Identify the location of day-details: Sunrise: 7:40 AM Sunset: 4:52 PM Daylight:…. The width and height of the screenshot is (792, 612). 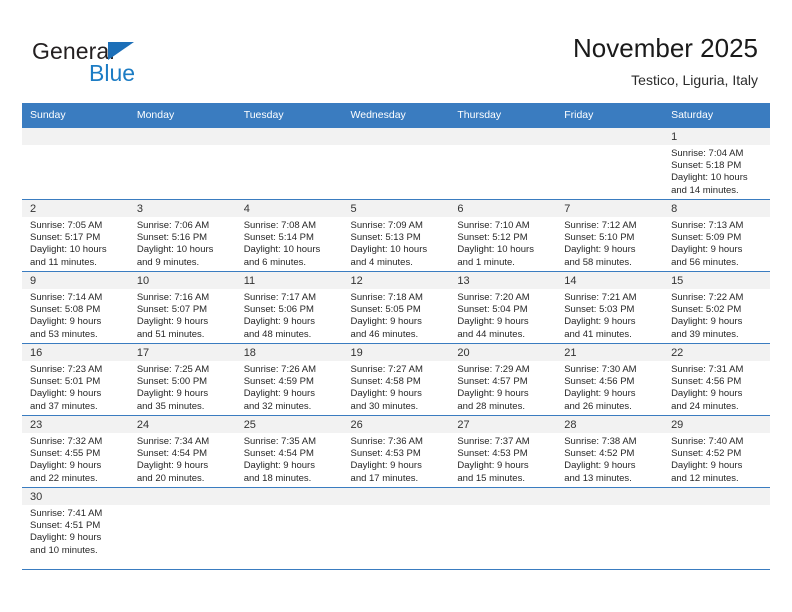
(716, 459).